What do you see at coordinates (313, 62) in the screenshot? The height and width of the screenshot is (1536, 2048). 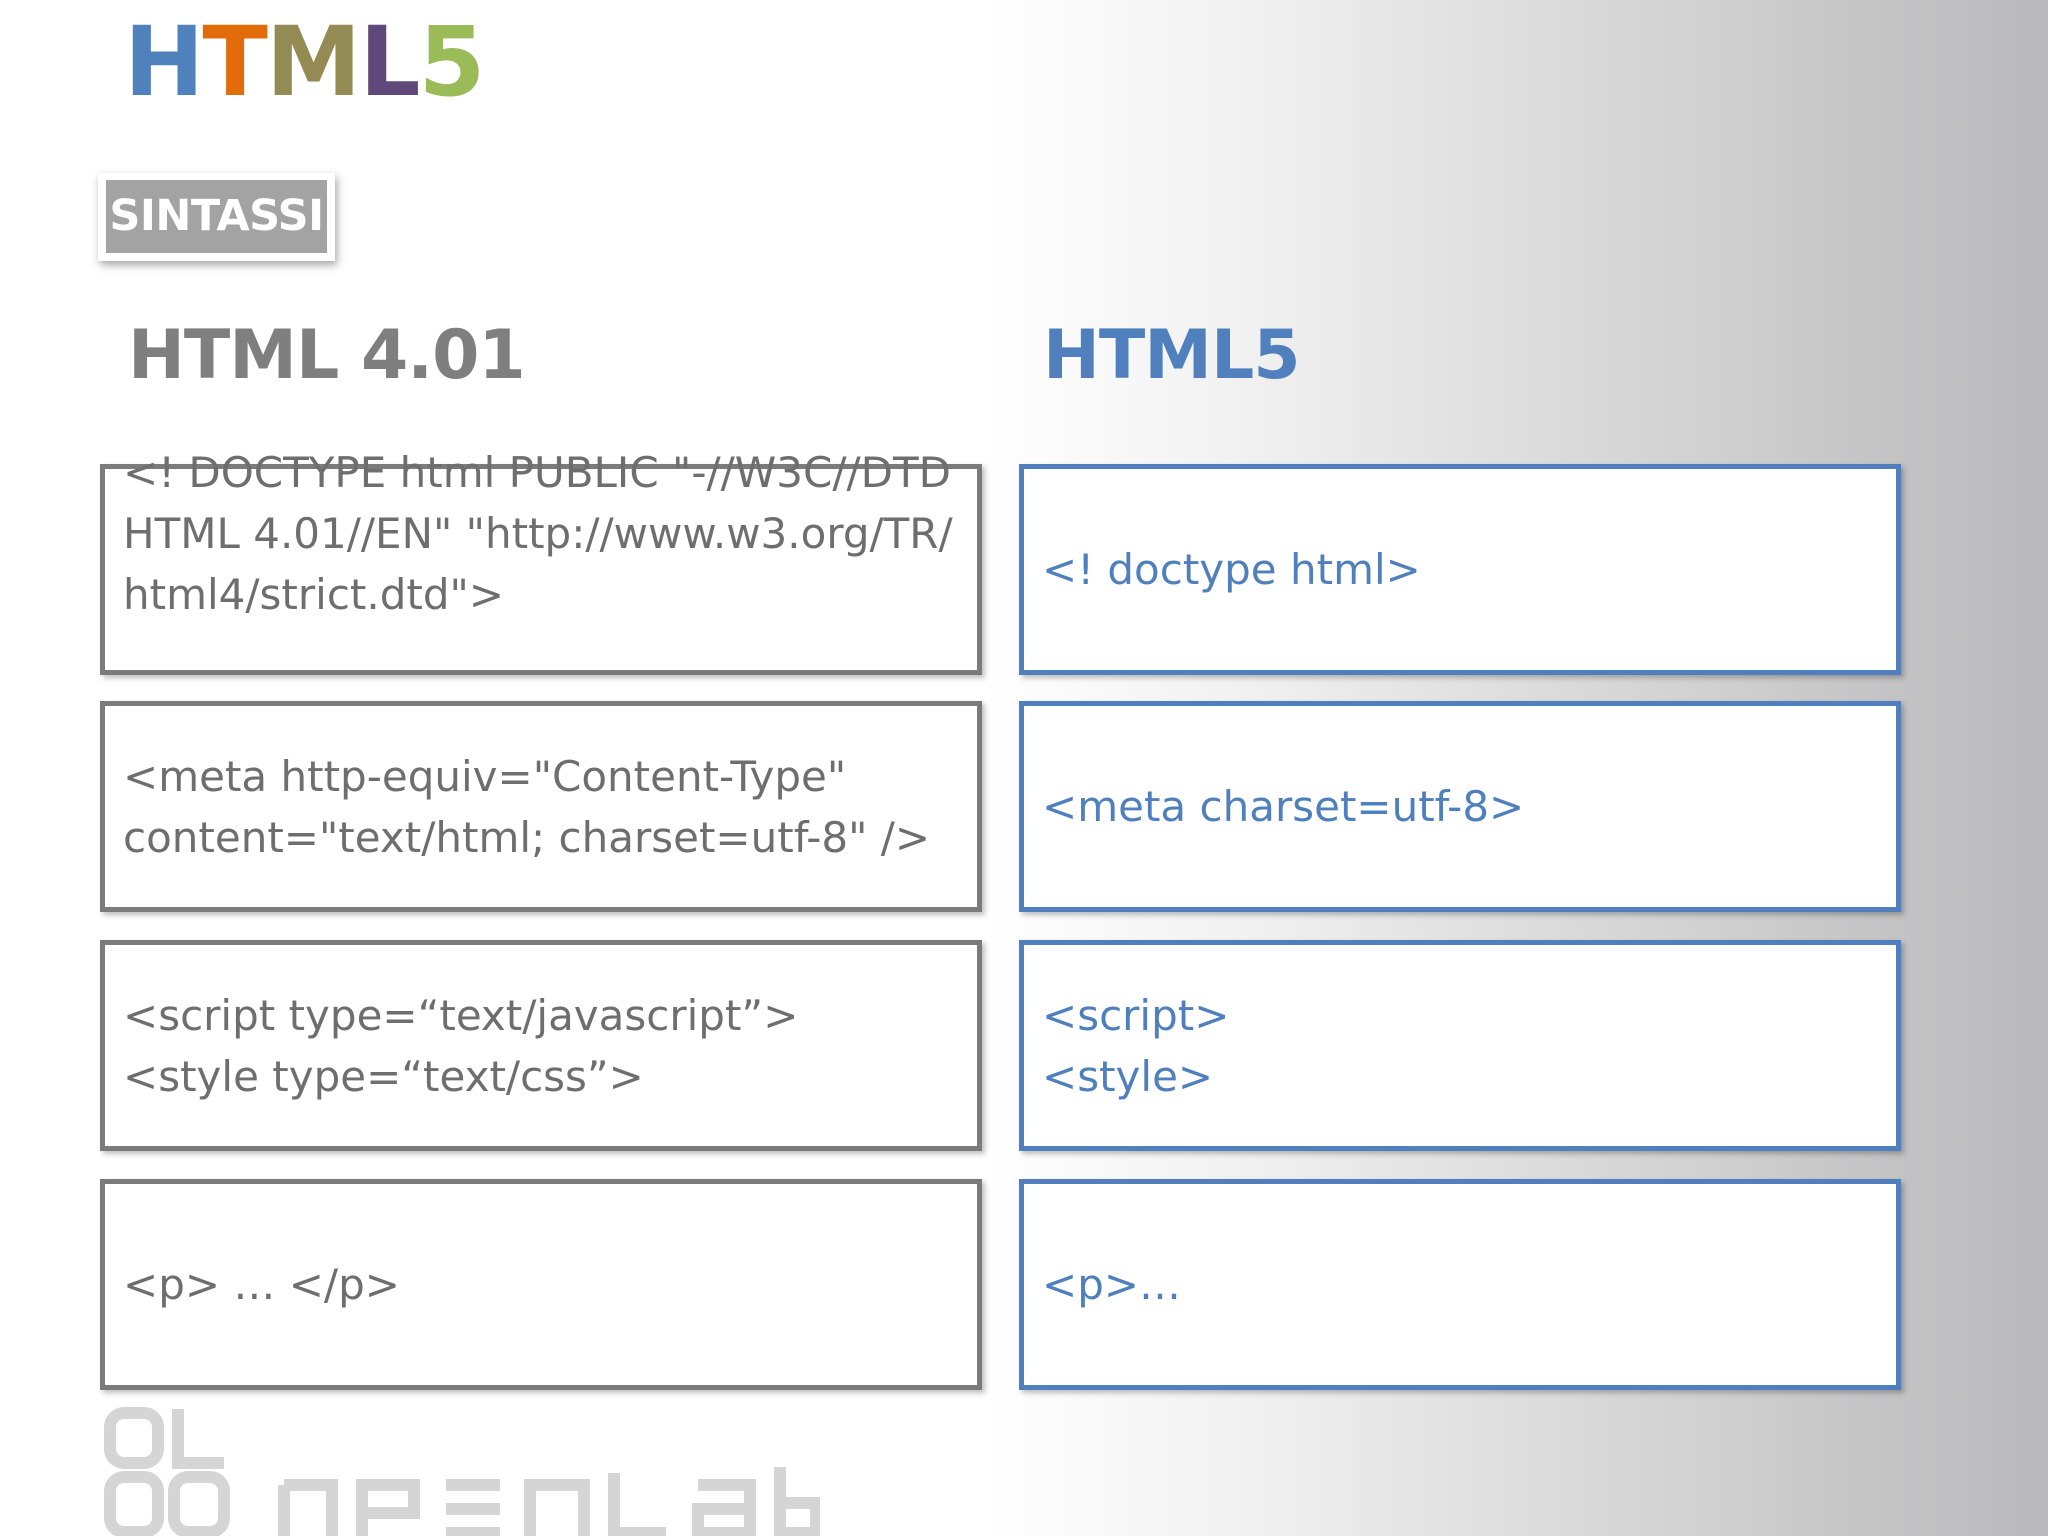 I see `logo-letter-m: M` at bounding box center [313, 62].